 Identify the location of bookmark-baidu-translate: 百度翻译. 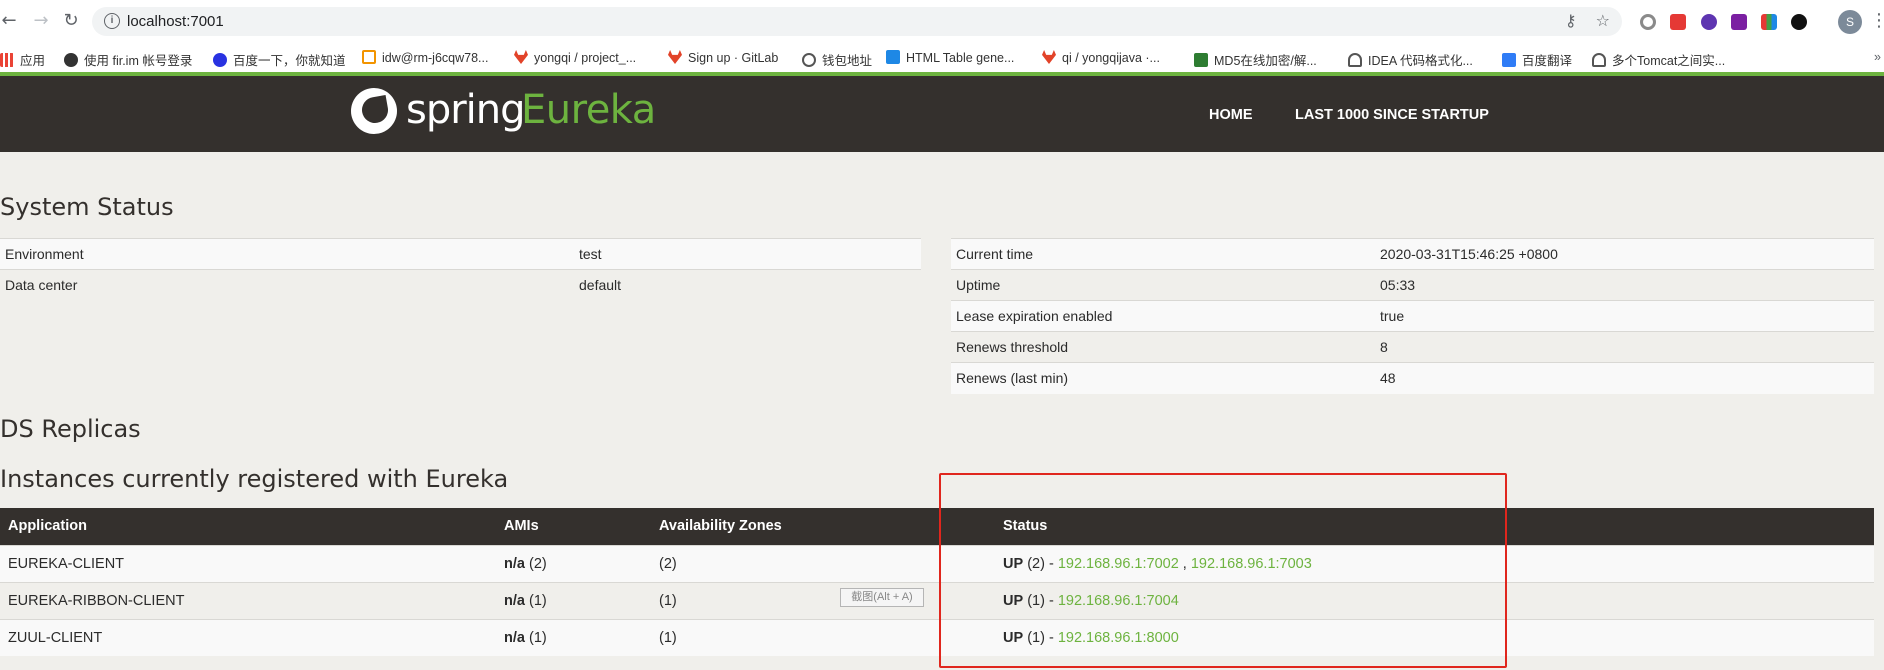
(1537, 59).